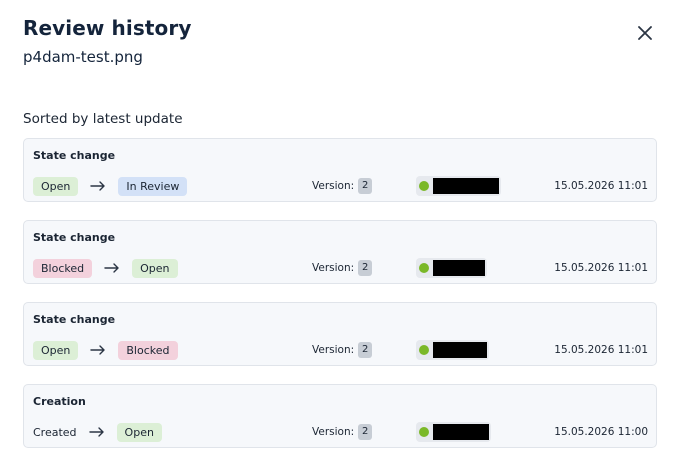 This screenshot has height=476, width=679. Describe the element at coordinates (59, 401) in the screenshot. I see `entry-title: Creation` at that location.